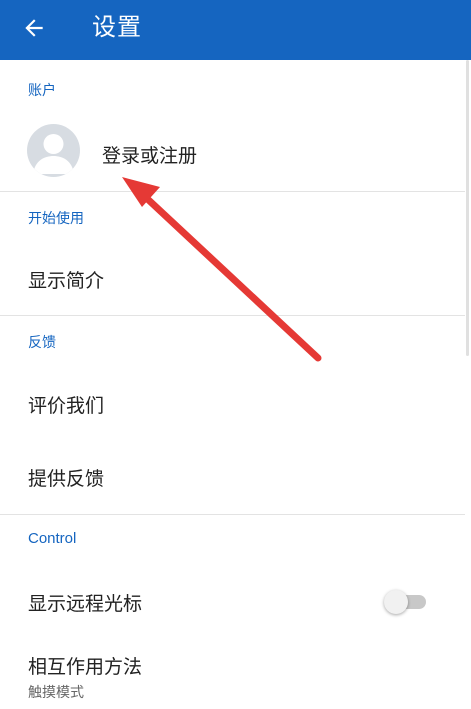  What do you see at coordinates (42, 343) in the screenshot?
I see `section-header-feedback: 反馈` at bounding box center [42, 343].